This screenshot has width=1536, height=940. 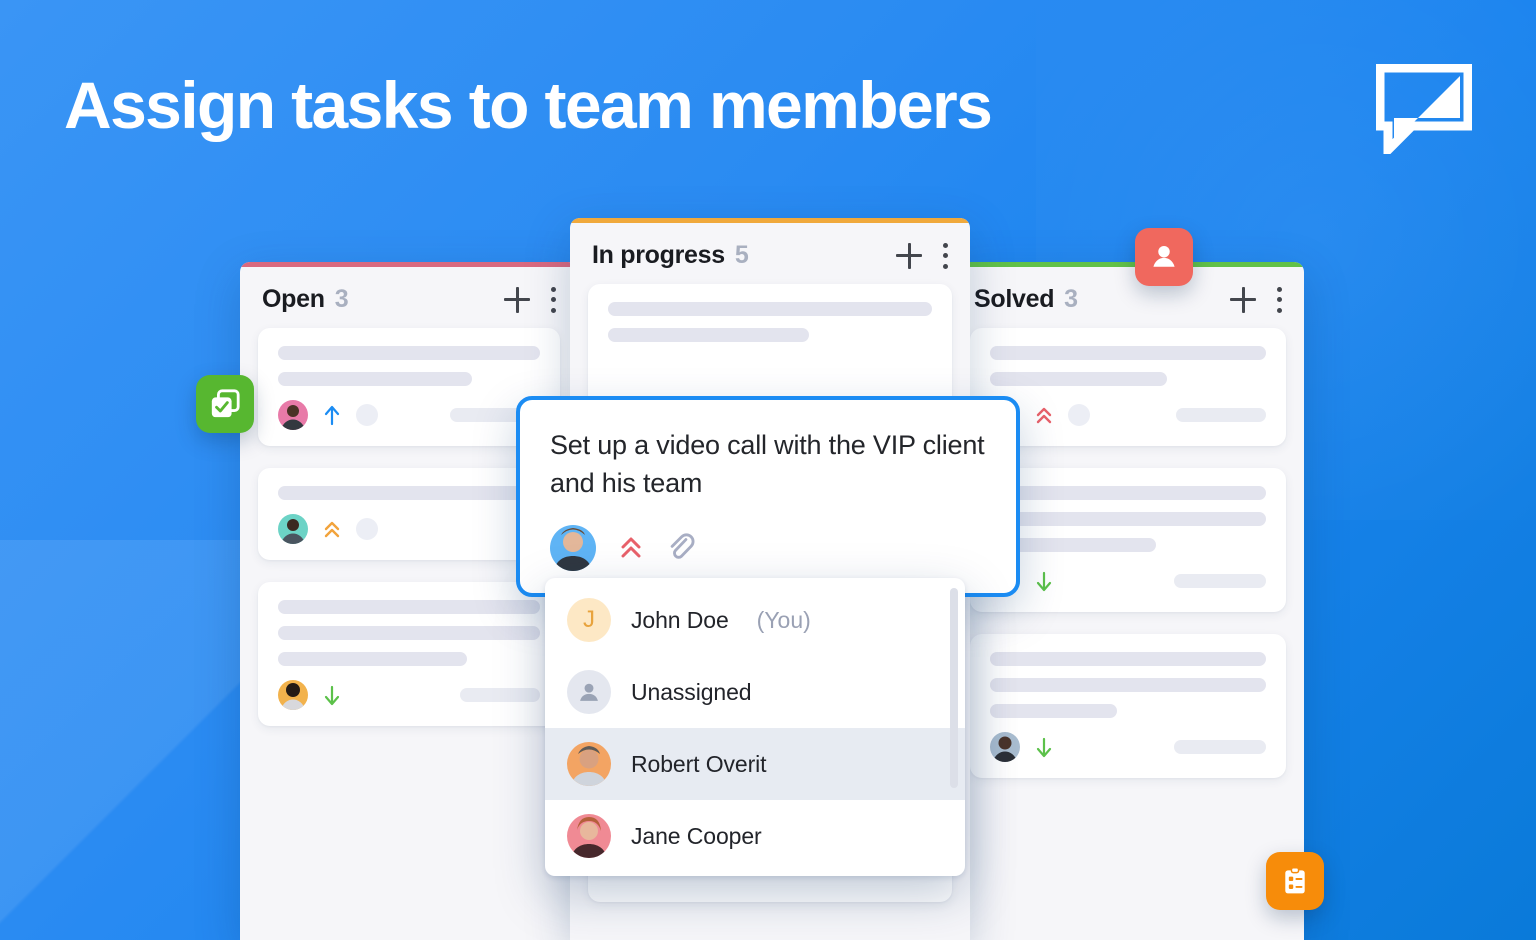 I want to click on dropdown-avatar-placeholder, so click(x=589, y=692).